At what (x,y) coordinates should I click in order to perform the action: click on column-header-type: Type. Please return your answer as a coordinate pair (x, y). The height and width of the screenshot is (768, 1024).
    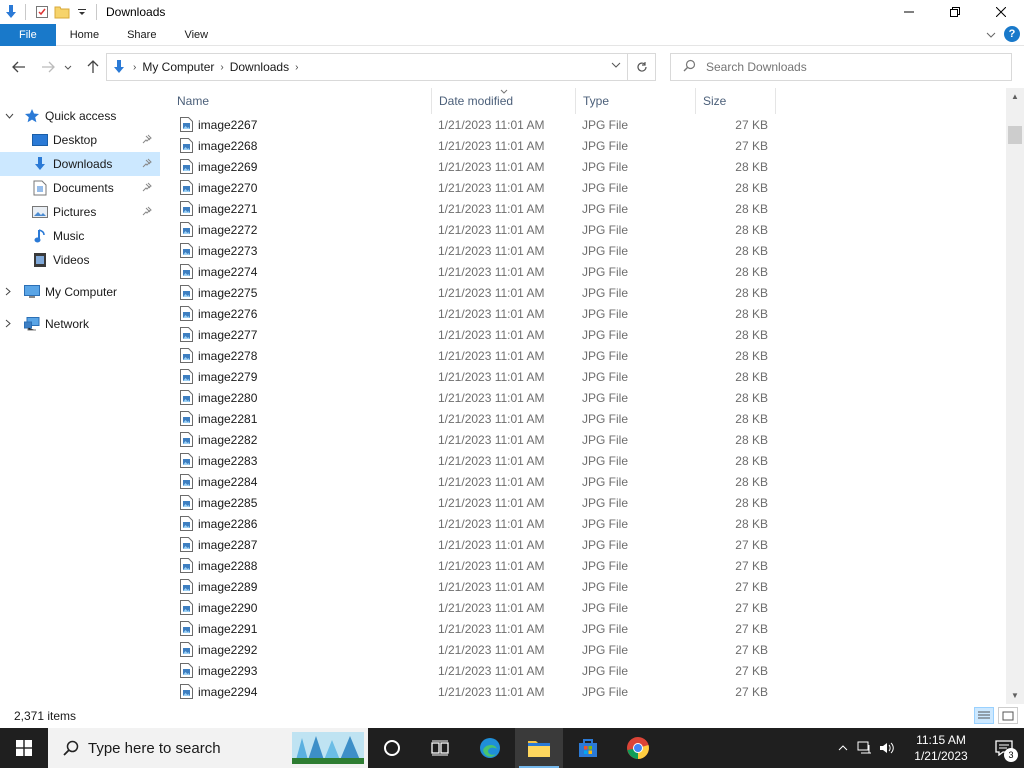
    Looking at the image, I should click on (636, 101).